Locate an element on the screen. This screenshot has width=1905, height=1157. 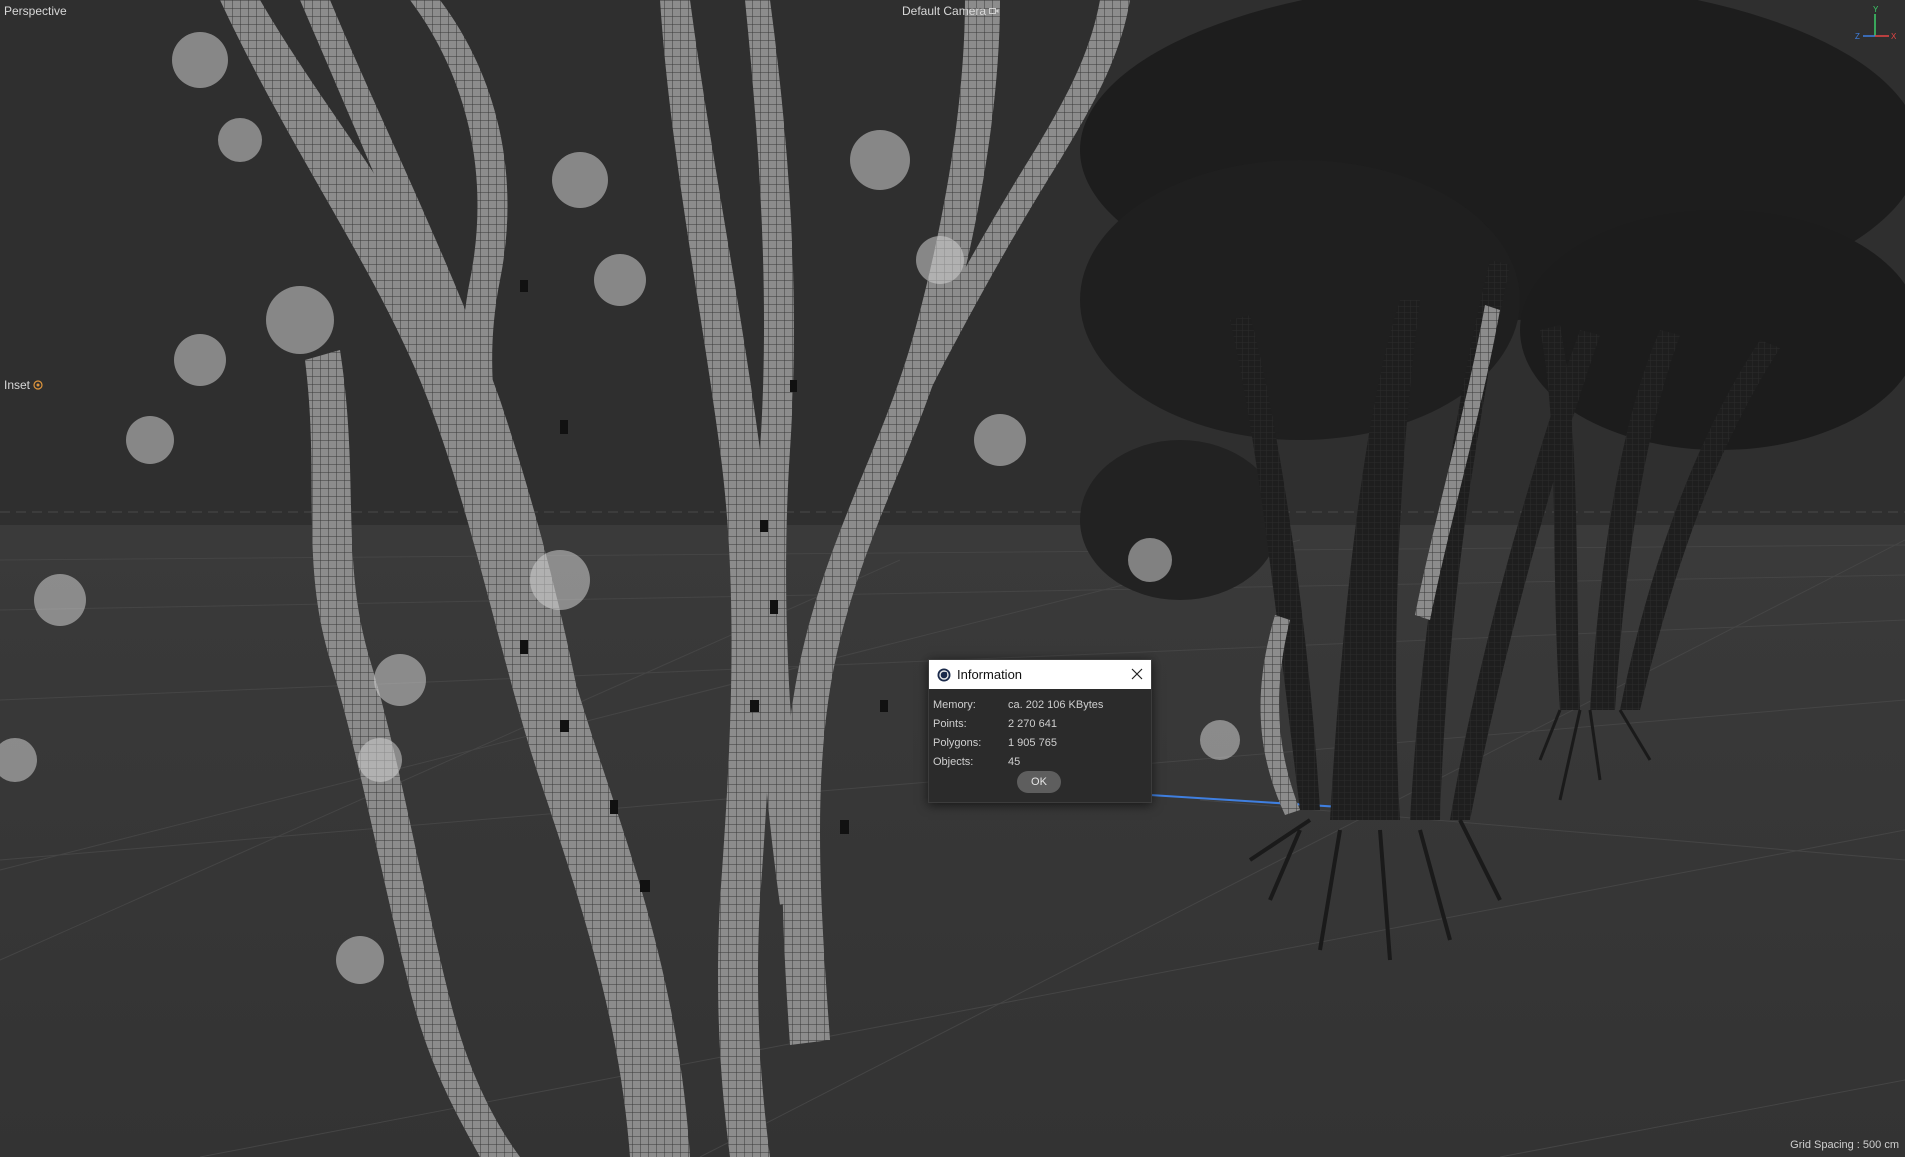
info-row-polygons: Polygons: 1 905 765 is located at coordinates (1040, 742).